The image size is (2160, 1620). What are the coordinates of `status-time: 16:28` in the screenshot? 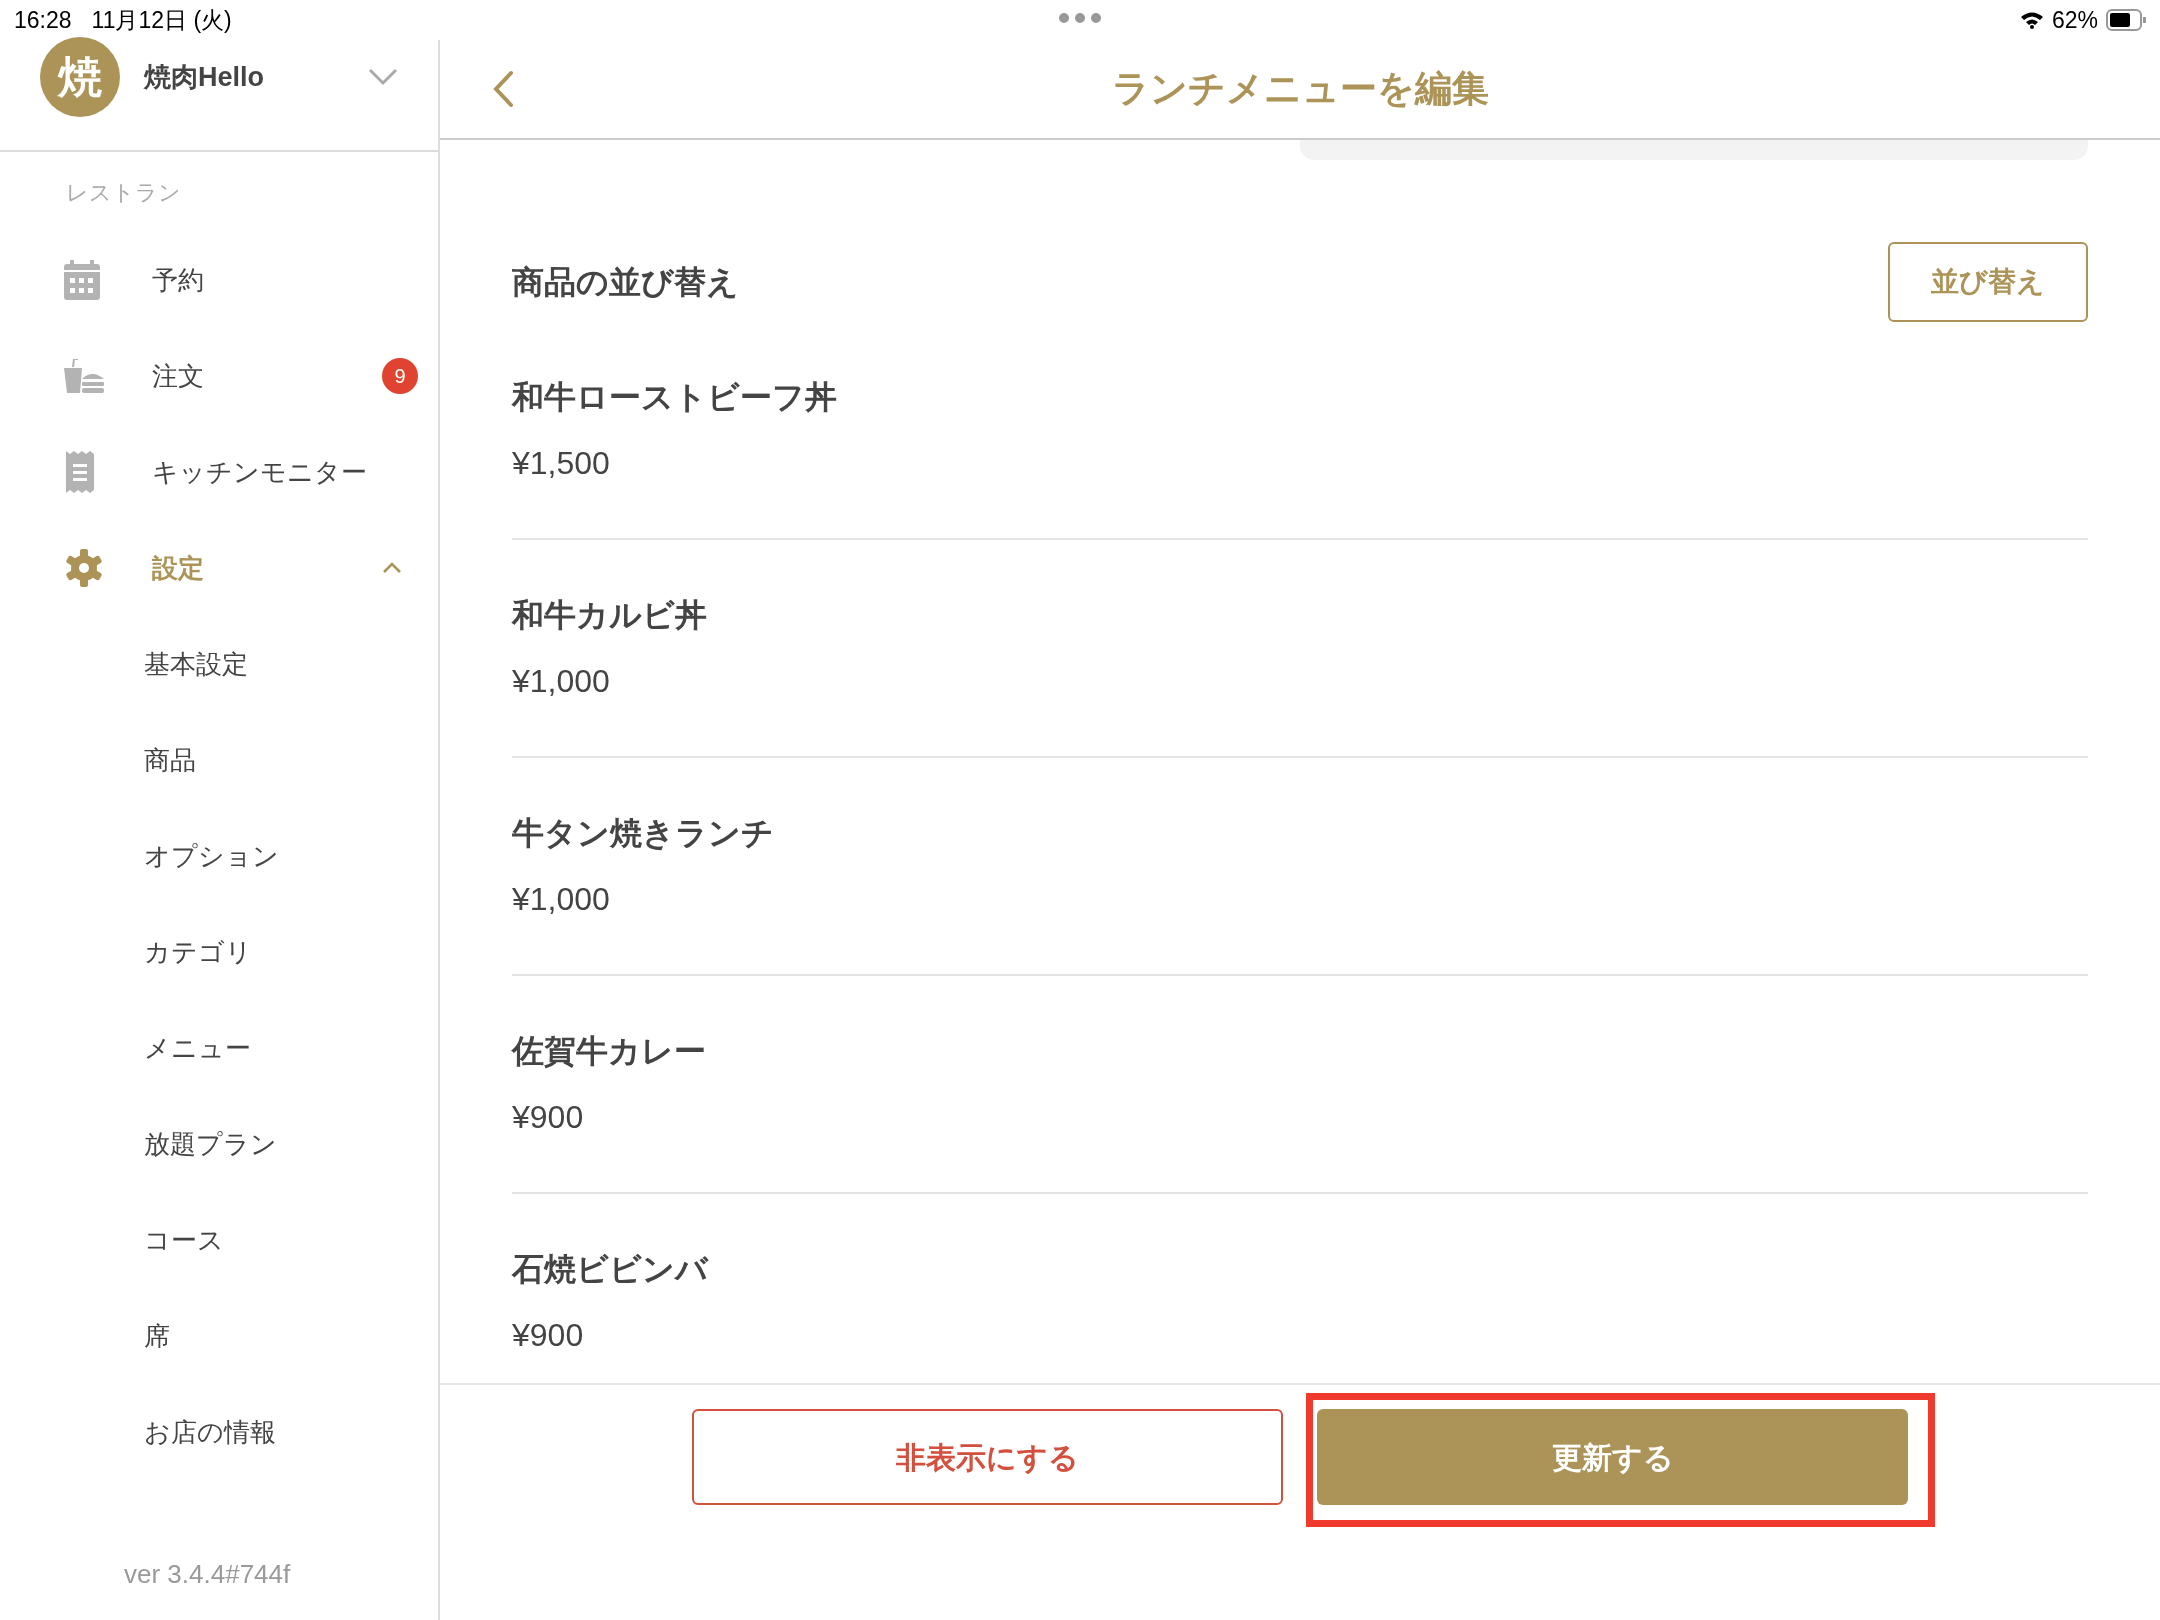 It's located at (43, 20).